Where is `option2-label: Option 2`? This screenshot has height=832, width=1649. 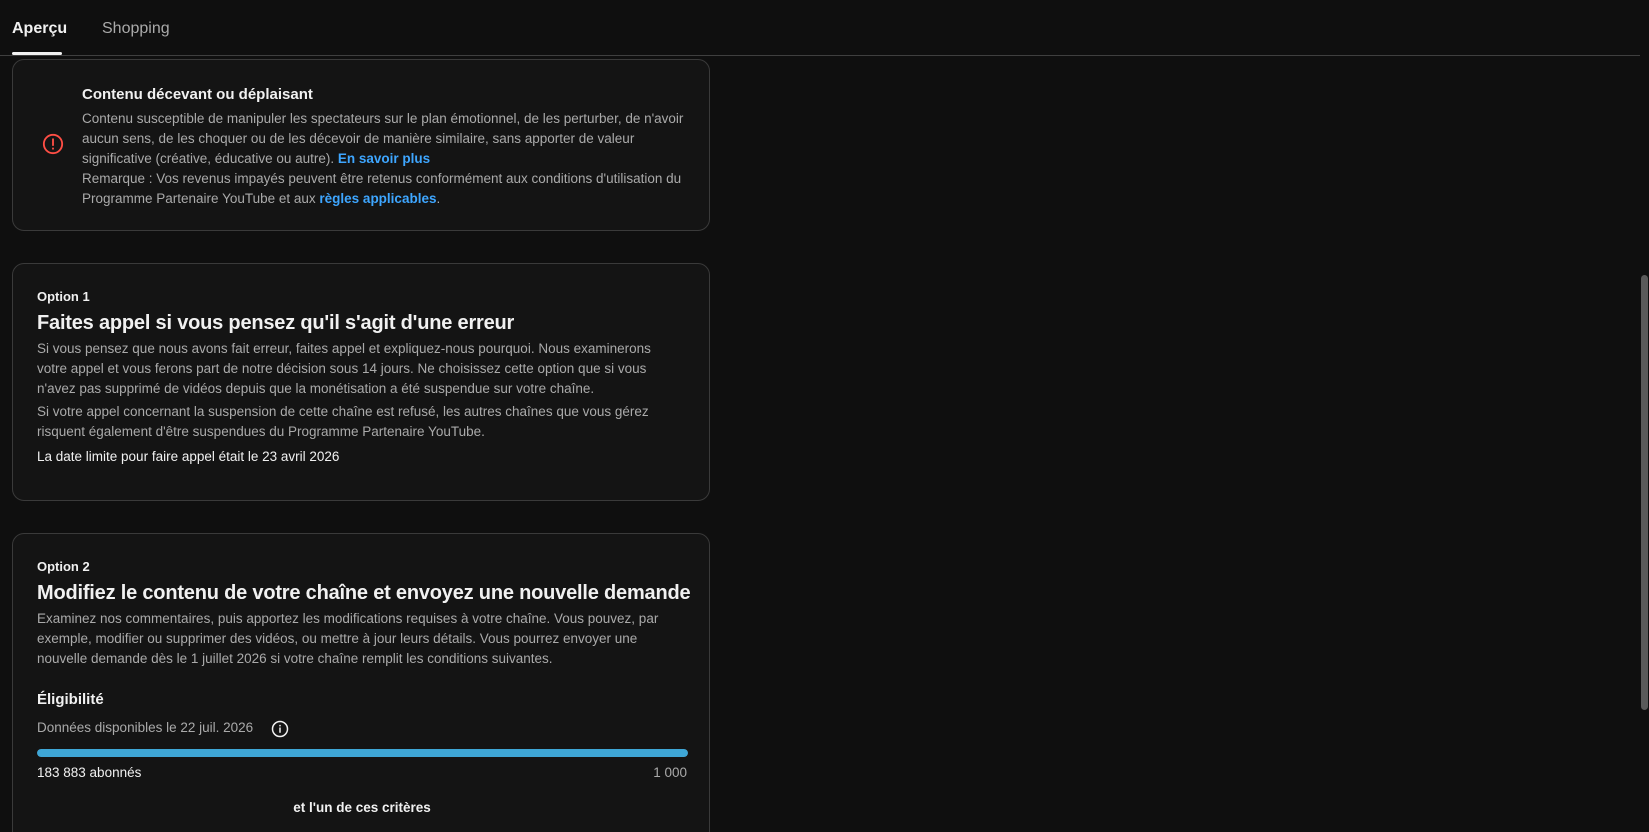
option2-label: Option 2 is located at coordinates (63, 566).